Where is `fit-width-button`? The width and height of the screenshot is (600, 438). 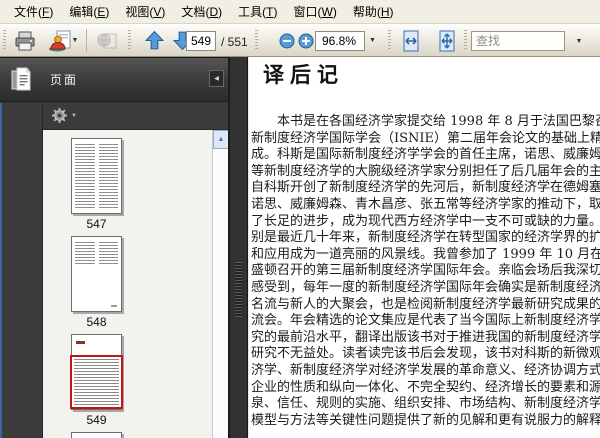 fit-width-button is located at coordinates (411, 40).